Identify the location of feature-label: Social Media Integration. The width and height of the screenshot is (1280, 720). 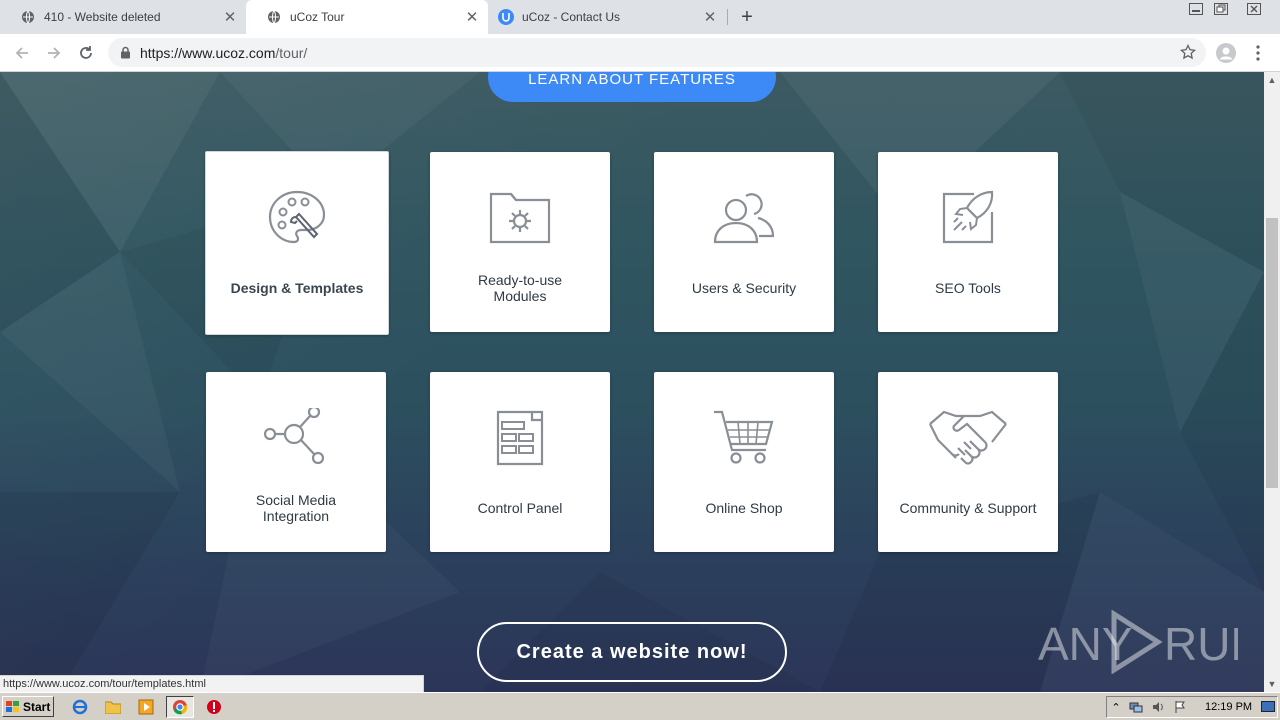
(296, 508).